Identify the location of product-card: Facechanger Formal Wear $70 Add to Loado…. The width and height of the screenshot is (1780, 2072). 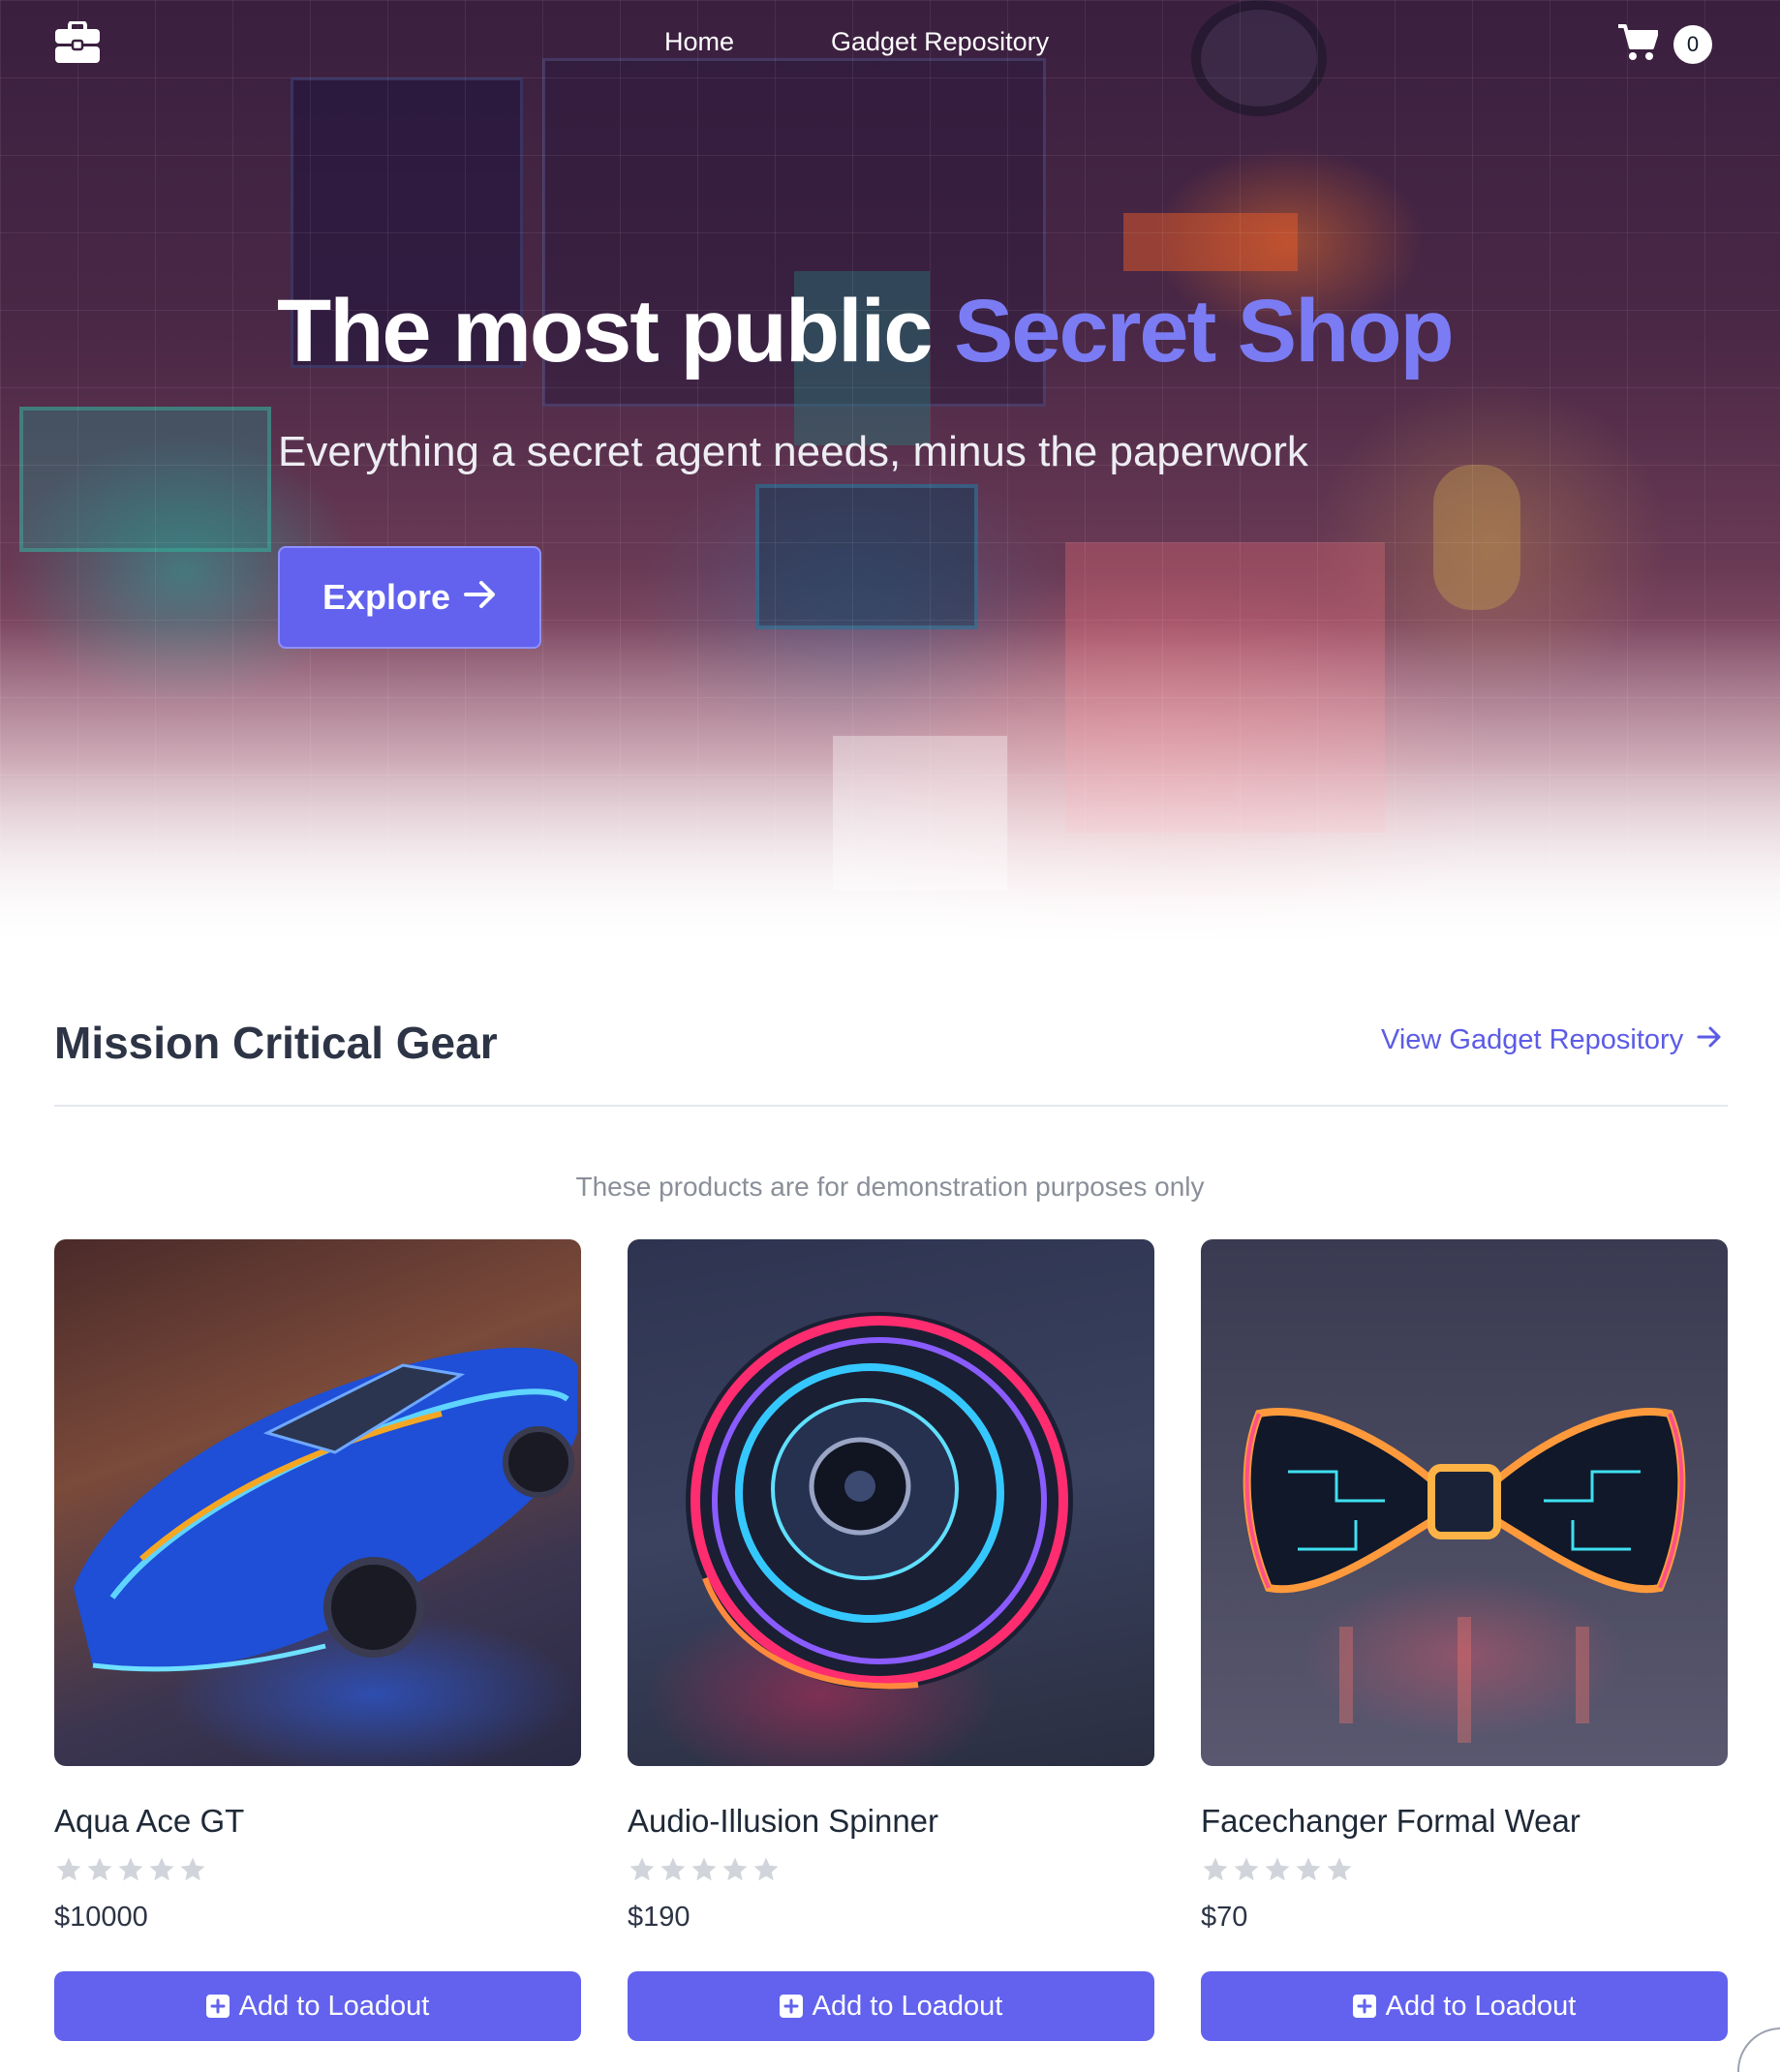
(1464, 1640).